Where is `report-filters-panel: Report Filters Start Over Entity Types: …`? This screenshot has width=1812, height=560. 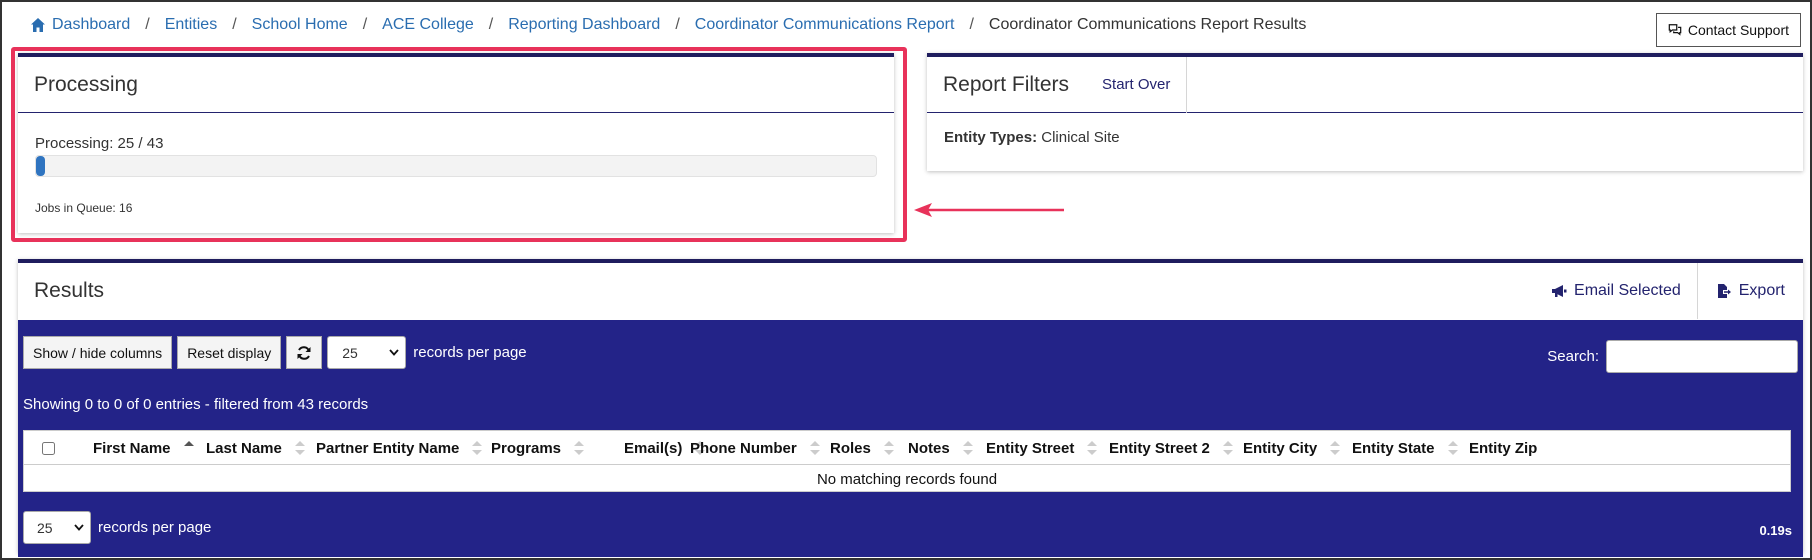 report-filters-panel: Report Filters Start Over Entity Types: … is located at coordinates (1365, 112).